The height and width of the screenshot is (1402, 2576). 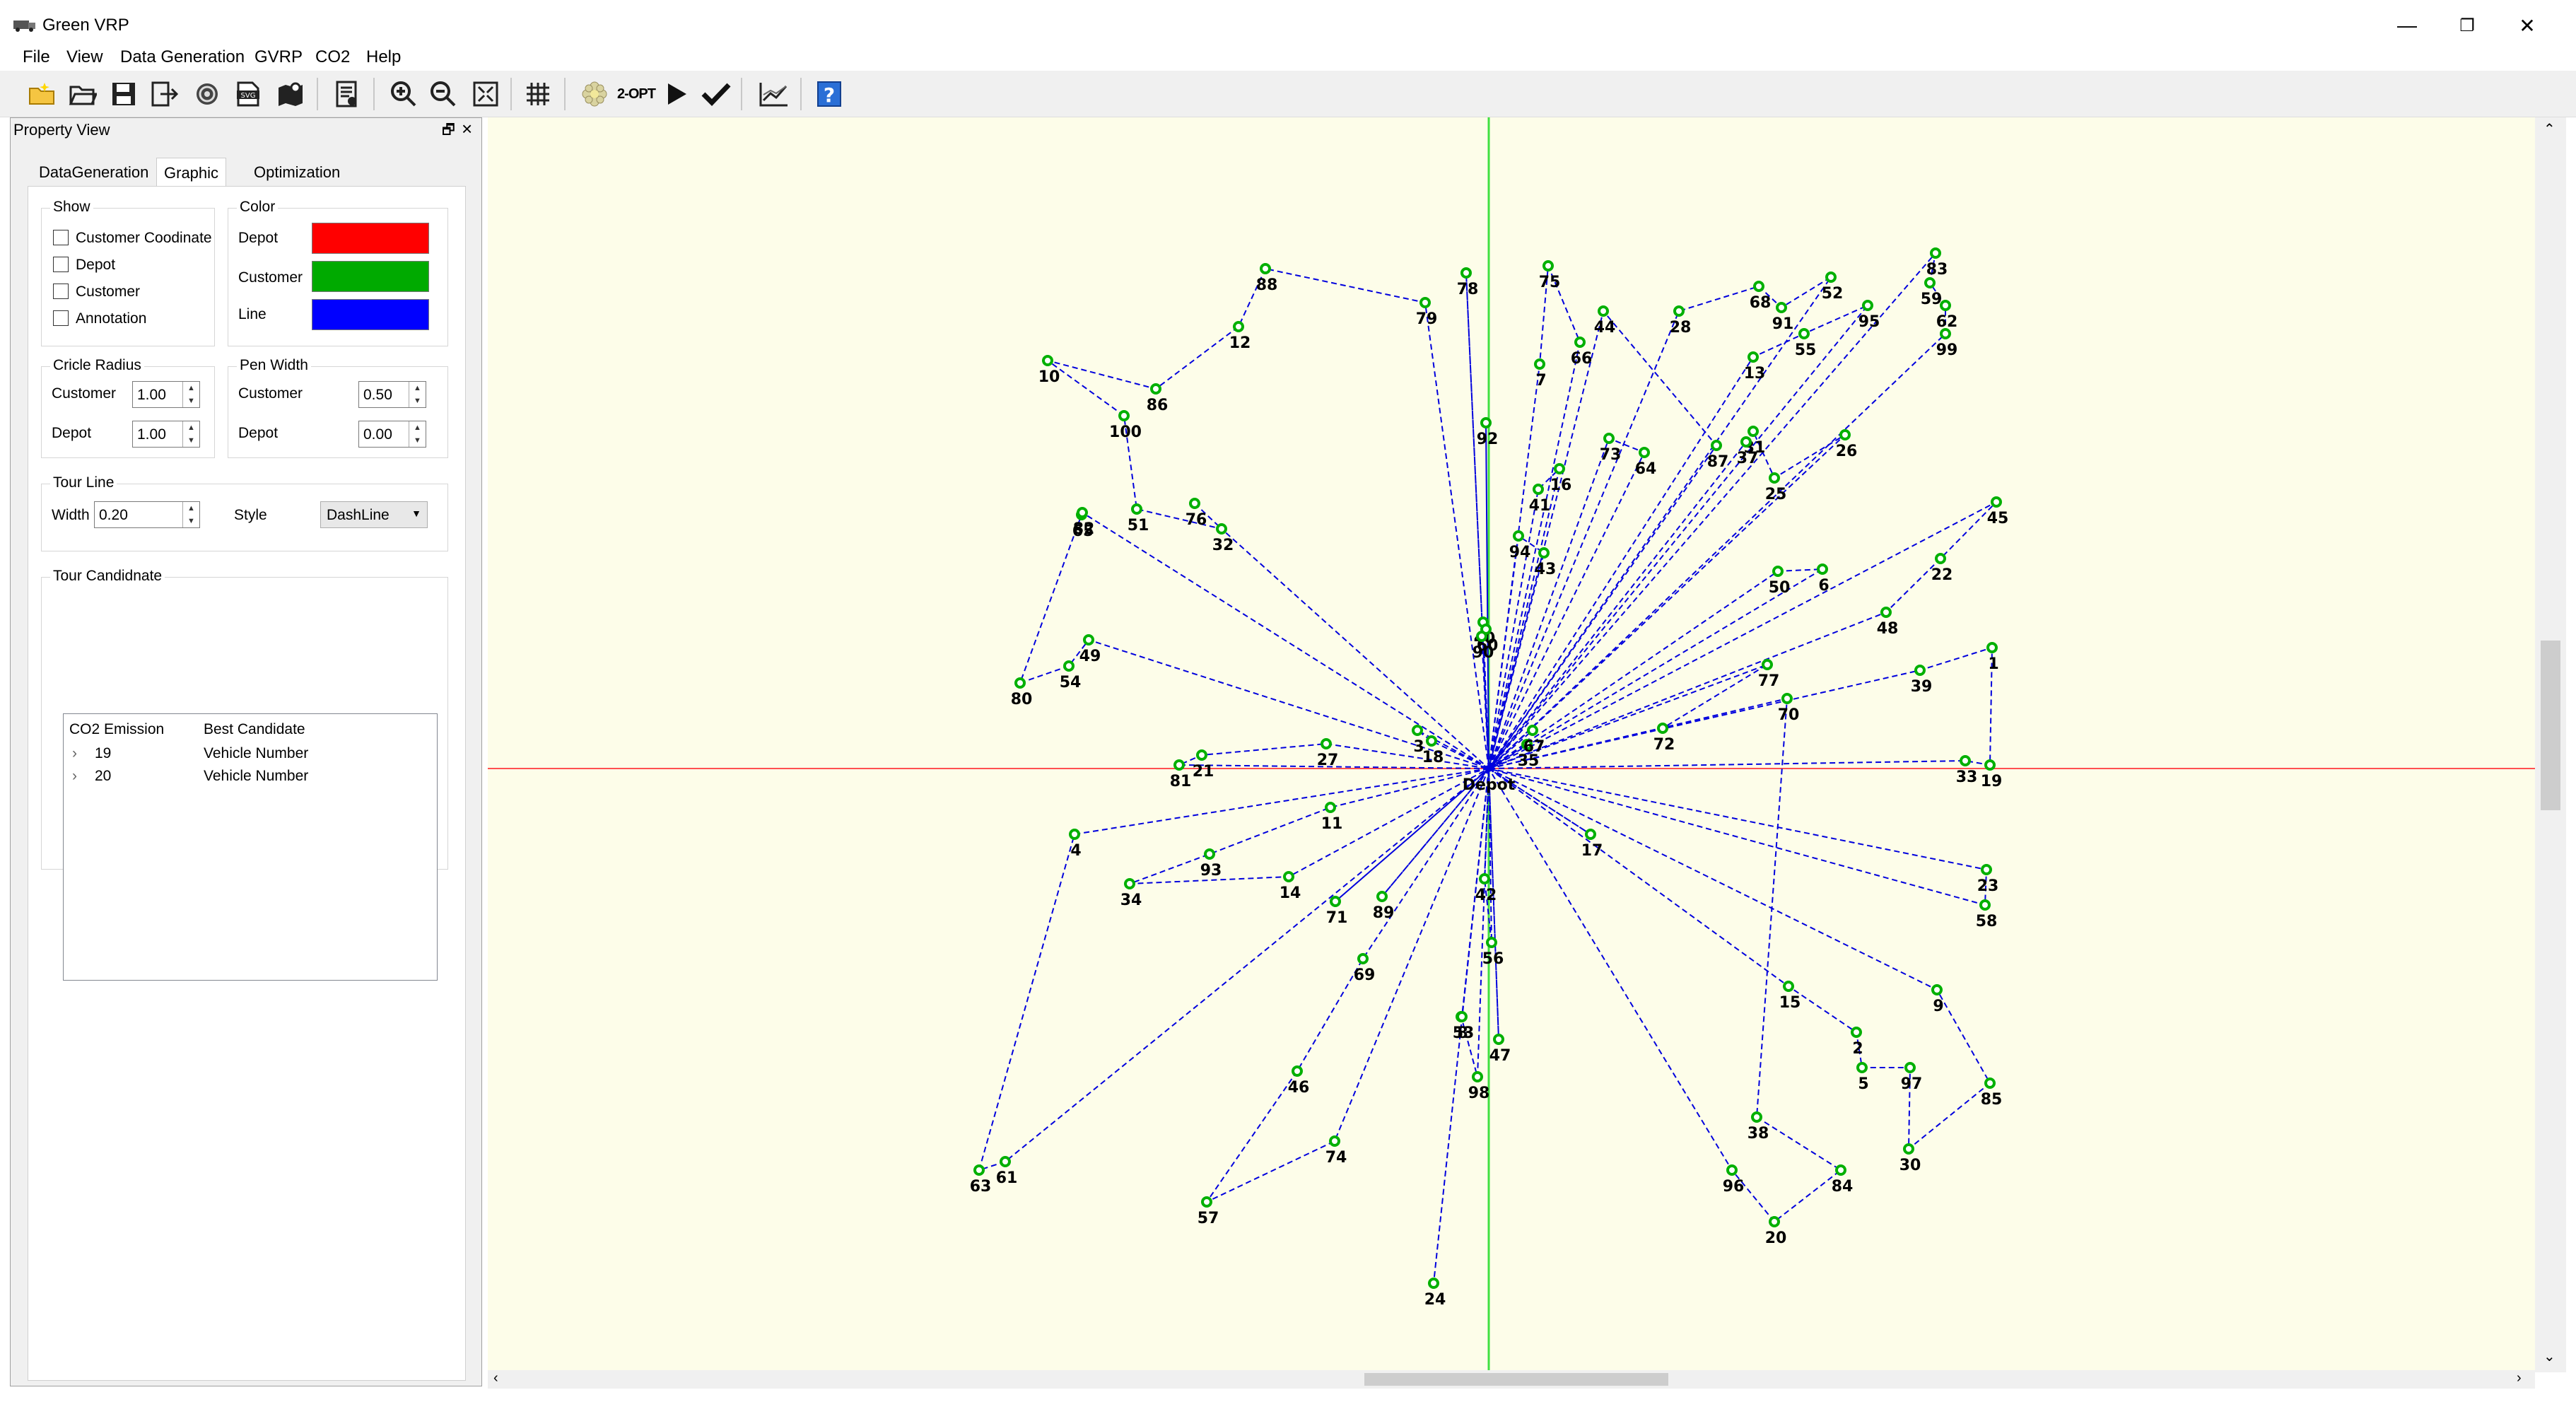 What do you see at coordinates (404, 94) in the screenshot?
I see `zoom-in-button` at bounding box center [404, 94].